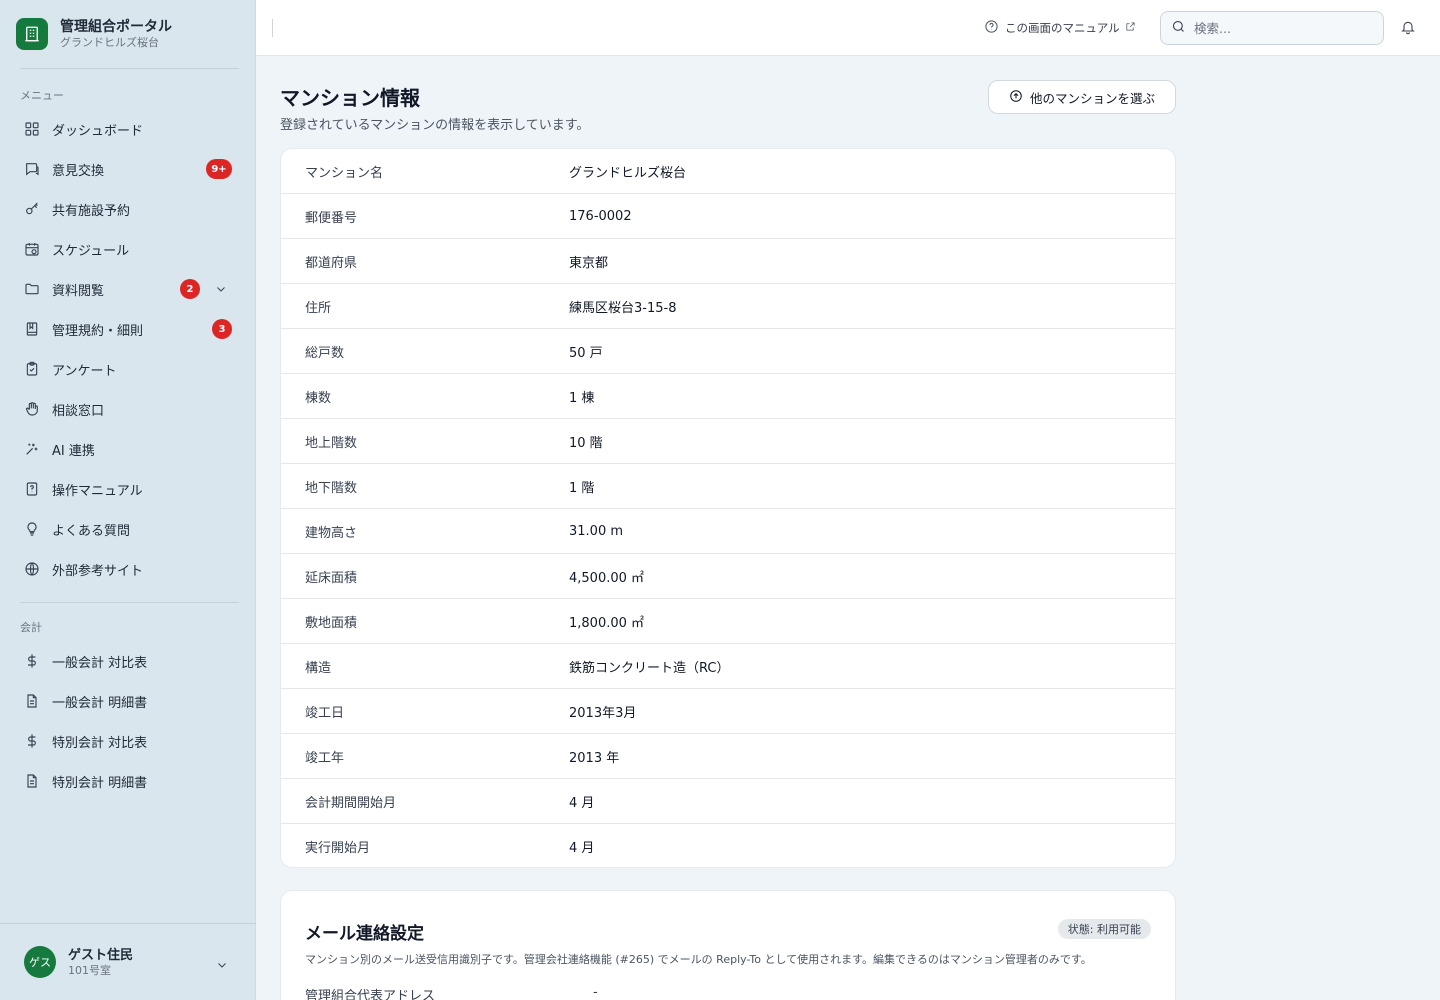  What do you see at coordinates (127, 741) in the screenshot?
I see `sidebar-item-special-comparison: 特別会計 対比表` at bounding box center [127, 741].